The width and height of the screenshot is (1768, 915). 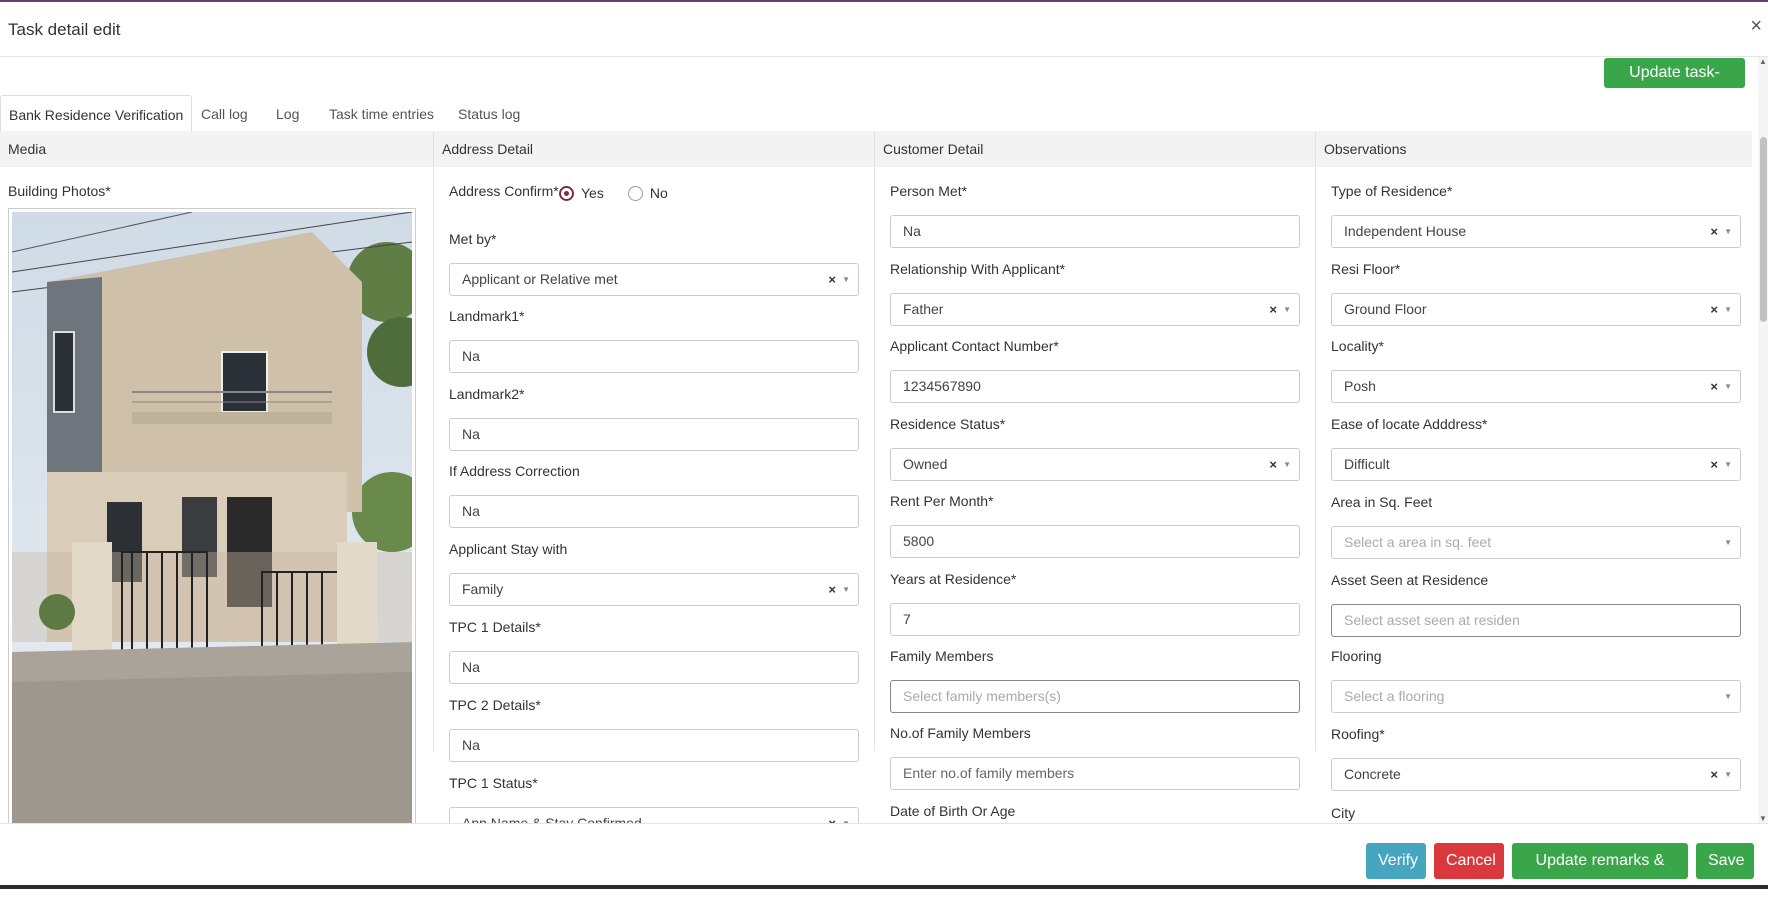 I want to click on residence-status-field: Residence Status* Owned × ▼, so click(x=1095, y=447).